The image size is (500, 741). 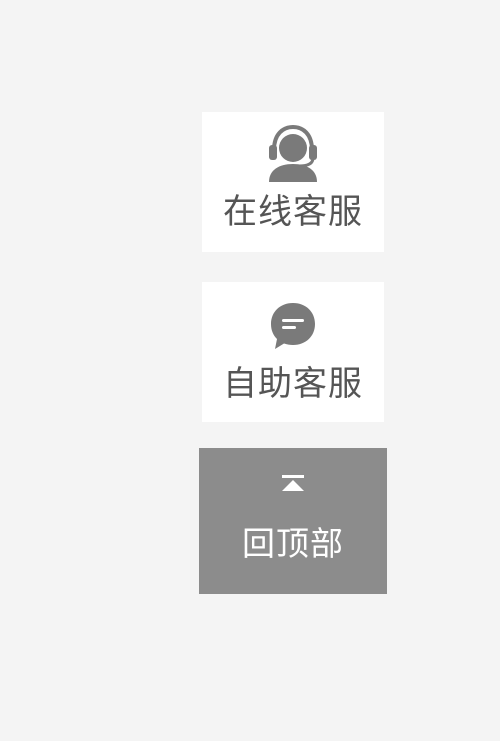 What do you see at coordinates (293, 325) in the screenshot?
I see `chat-bubble-icon` at bounding box center [293, 325].